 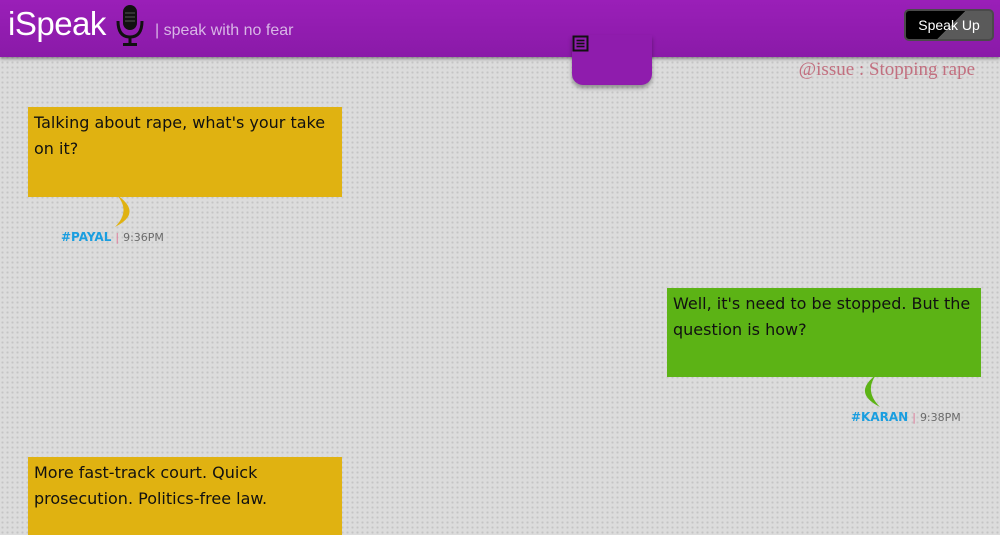 What do you see at coordinates (612, 60) in the screenshot?
I see `issue-tab` at bounding box center [612, 60].